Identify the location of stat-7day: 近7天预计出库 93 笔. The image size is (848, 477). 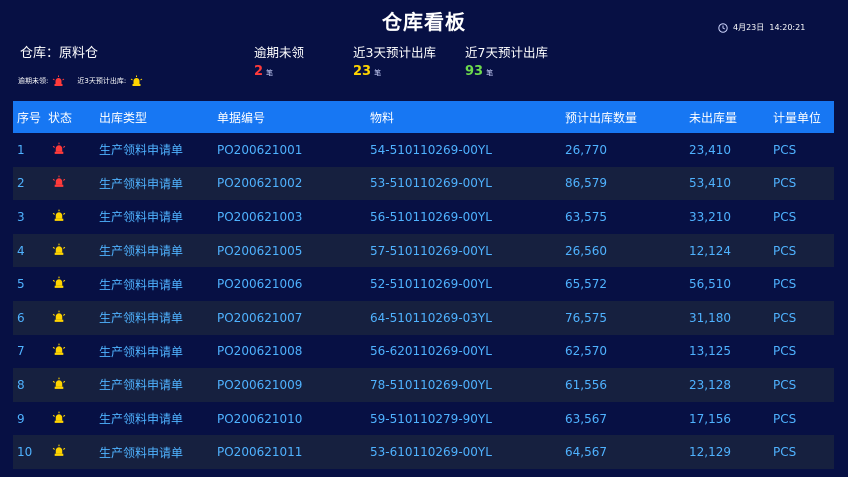
(506, 60).